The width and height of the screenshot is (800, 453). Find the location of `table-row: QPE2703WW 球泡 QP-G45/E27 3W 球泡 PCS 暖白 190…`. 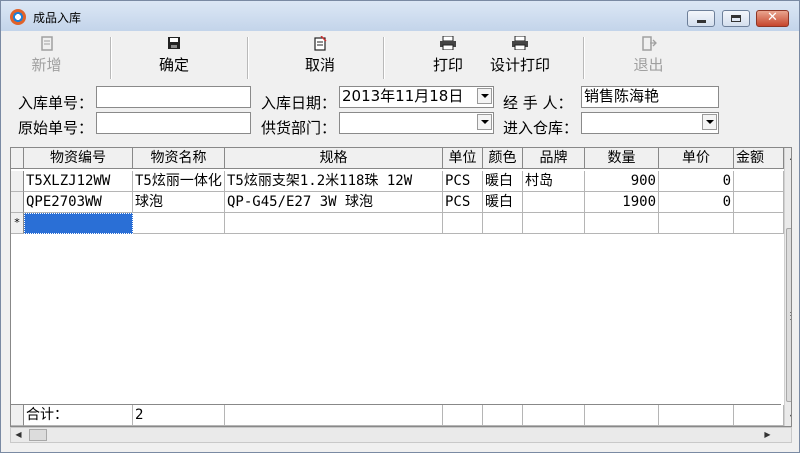

table-row: QPE2703WW 球泡 QP-G45/E27 3W 球泡 PCS 暖白 190… is located at coordinates (397, 202).